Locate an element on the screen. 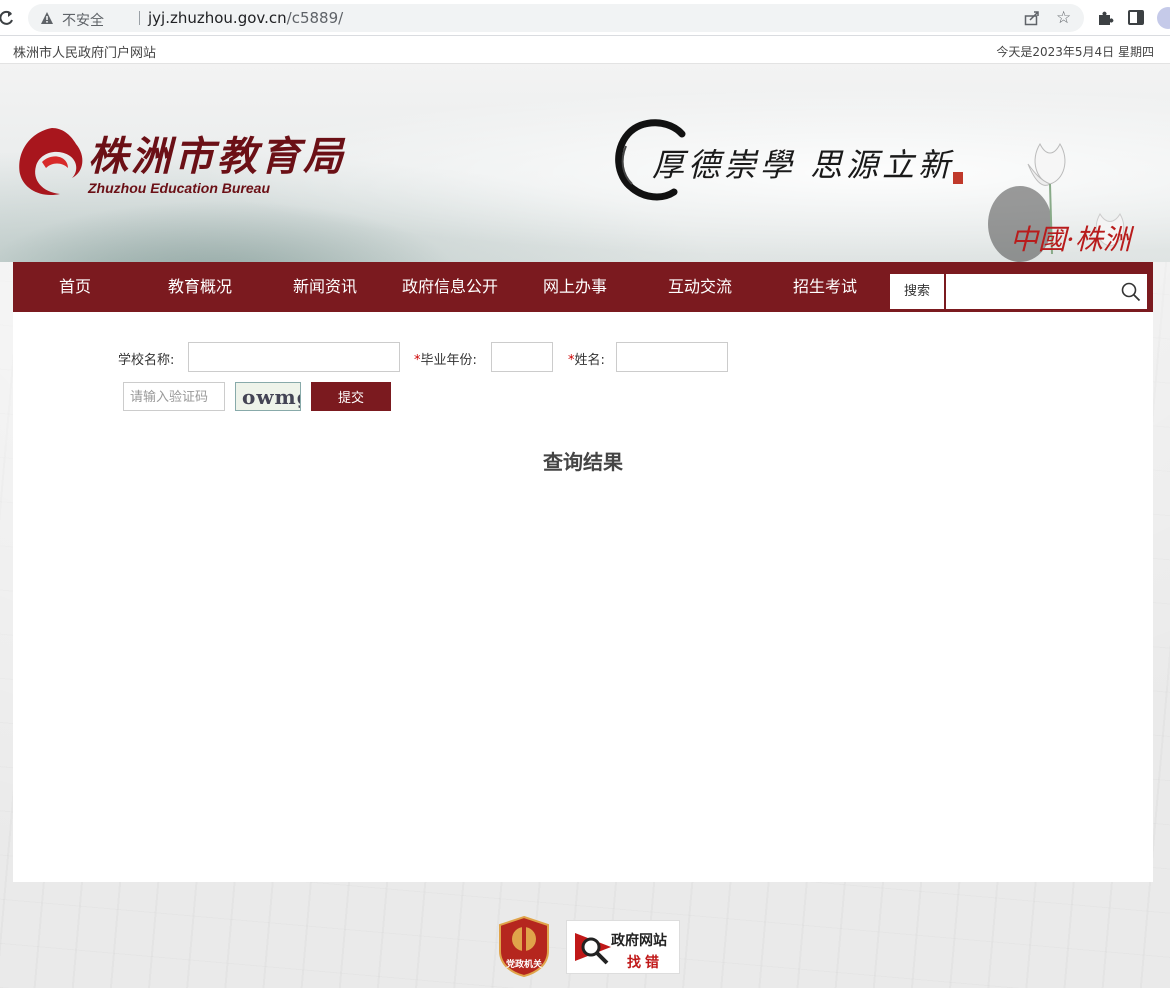  gov-site-report-error-link: 政府网站 找错 is located at coordinates (623, 947).